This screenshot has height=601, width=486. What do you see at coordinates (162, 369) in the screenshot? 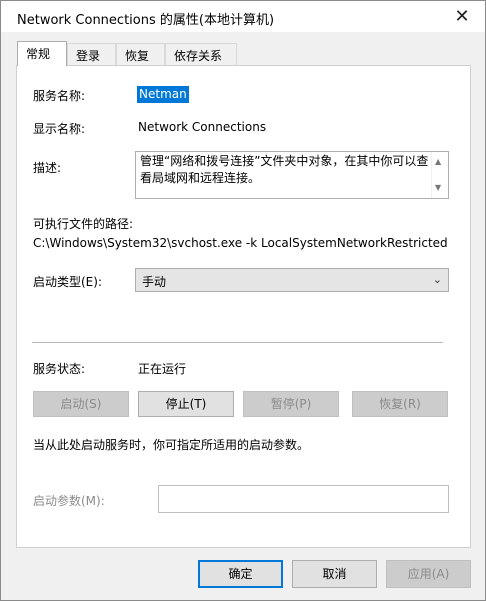
I see `service-status-value: 正在运行` at bounding box center [162, 369].